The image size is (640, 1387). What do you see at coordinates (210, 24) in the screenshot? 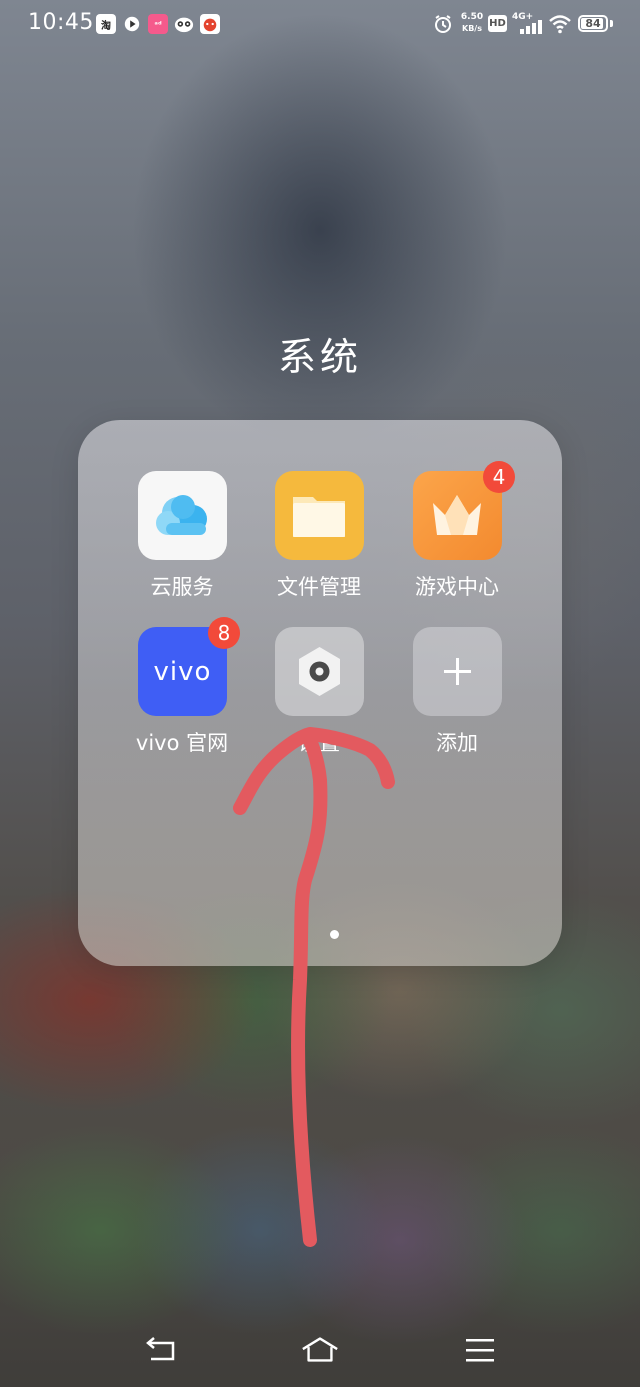
I see `red-app-icon` at bounding box center [210, 24].